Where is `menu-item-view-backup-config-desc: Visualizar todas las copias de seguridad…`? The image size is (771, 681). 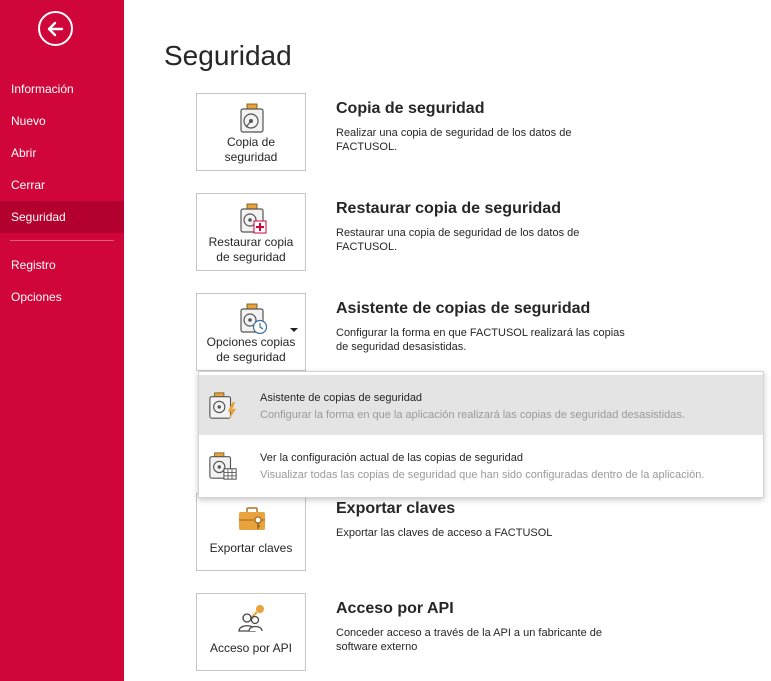 menu-item-view-backup-config-desc: Visualizar todas las copias de seguridad… is located at coordinates (482, 475).